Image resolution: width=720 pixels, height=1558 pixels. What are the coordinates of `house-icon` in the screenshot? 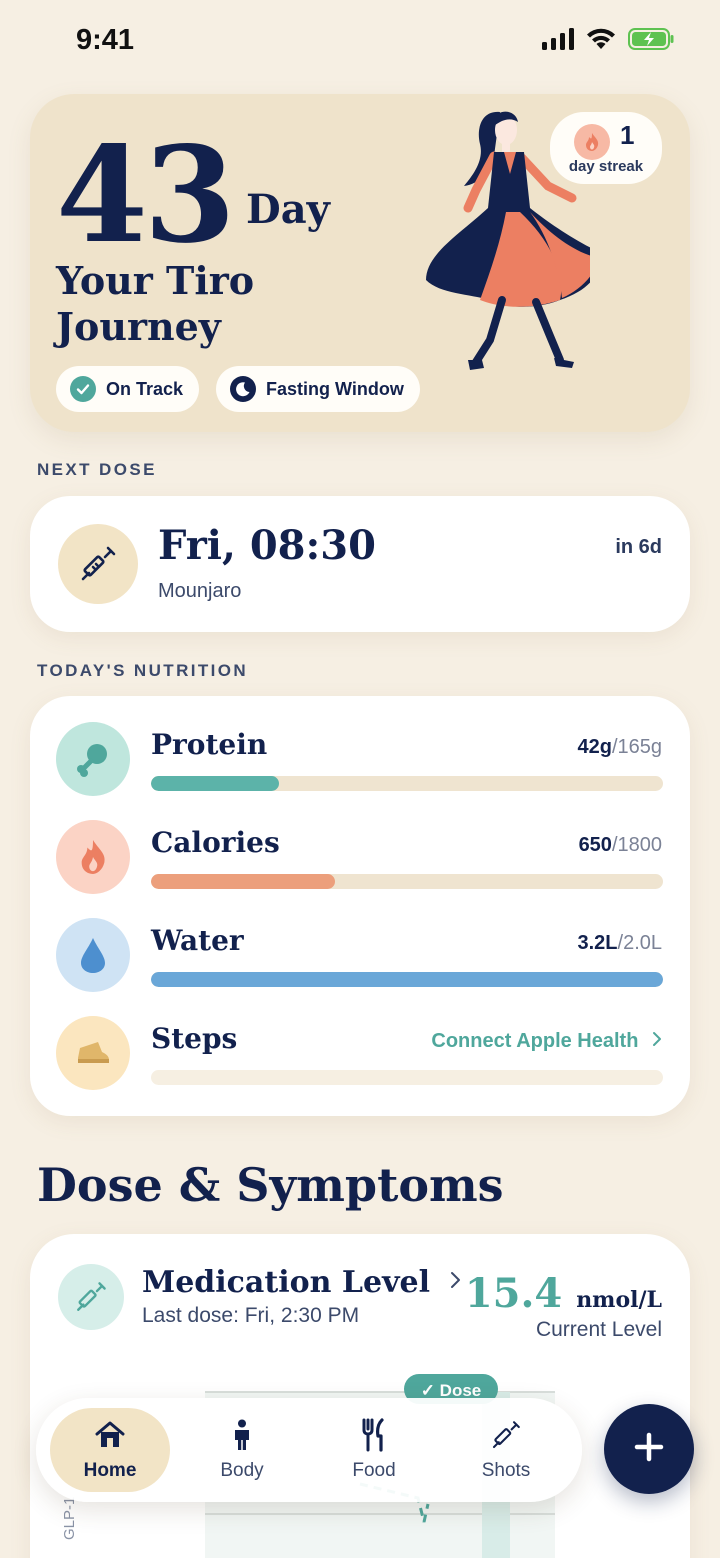 It's located at (110, 1435).